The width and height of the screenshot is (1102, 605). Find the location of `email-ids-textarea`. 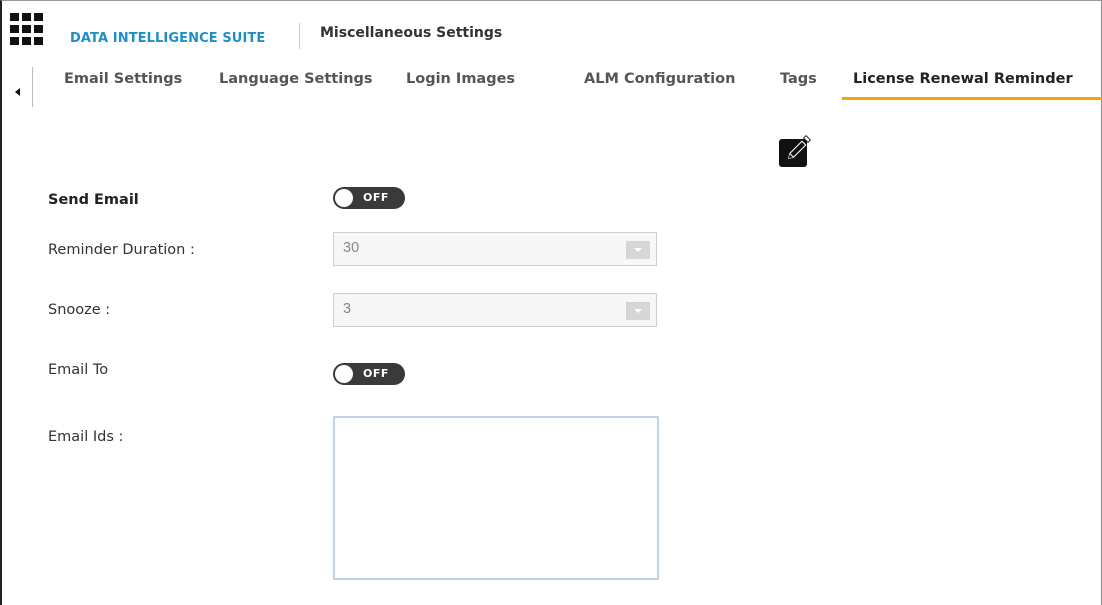

email-ids-textarea is located at coordinates (496, 498).